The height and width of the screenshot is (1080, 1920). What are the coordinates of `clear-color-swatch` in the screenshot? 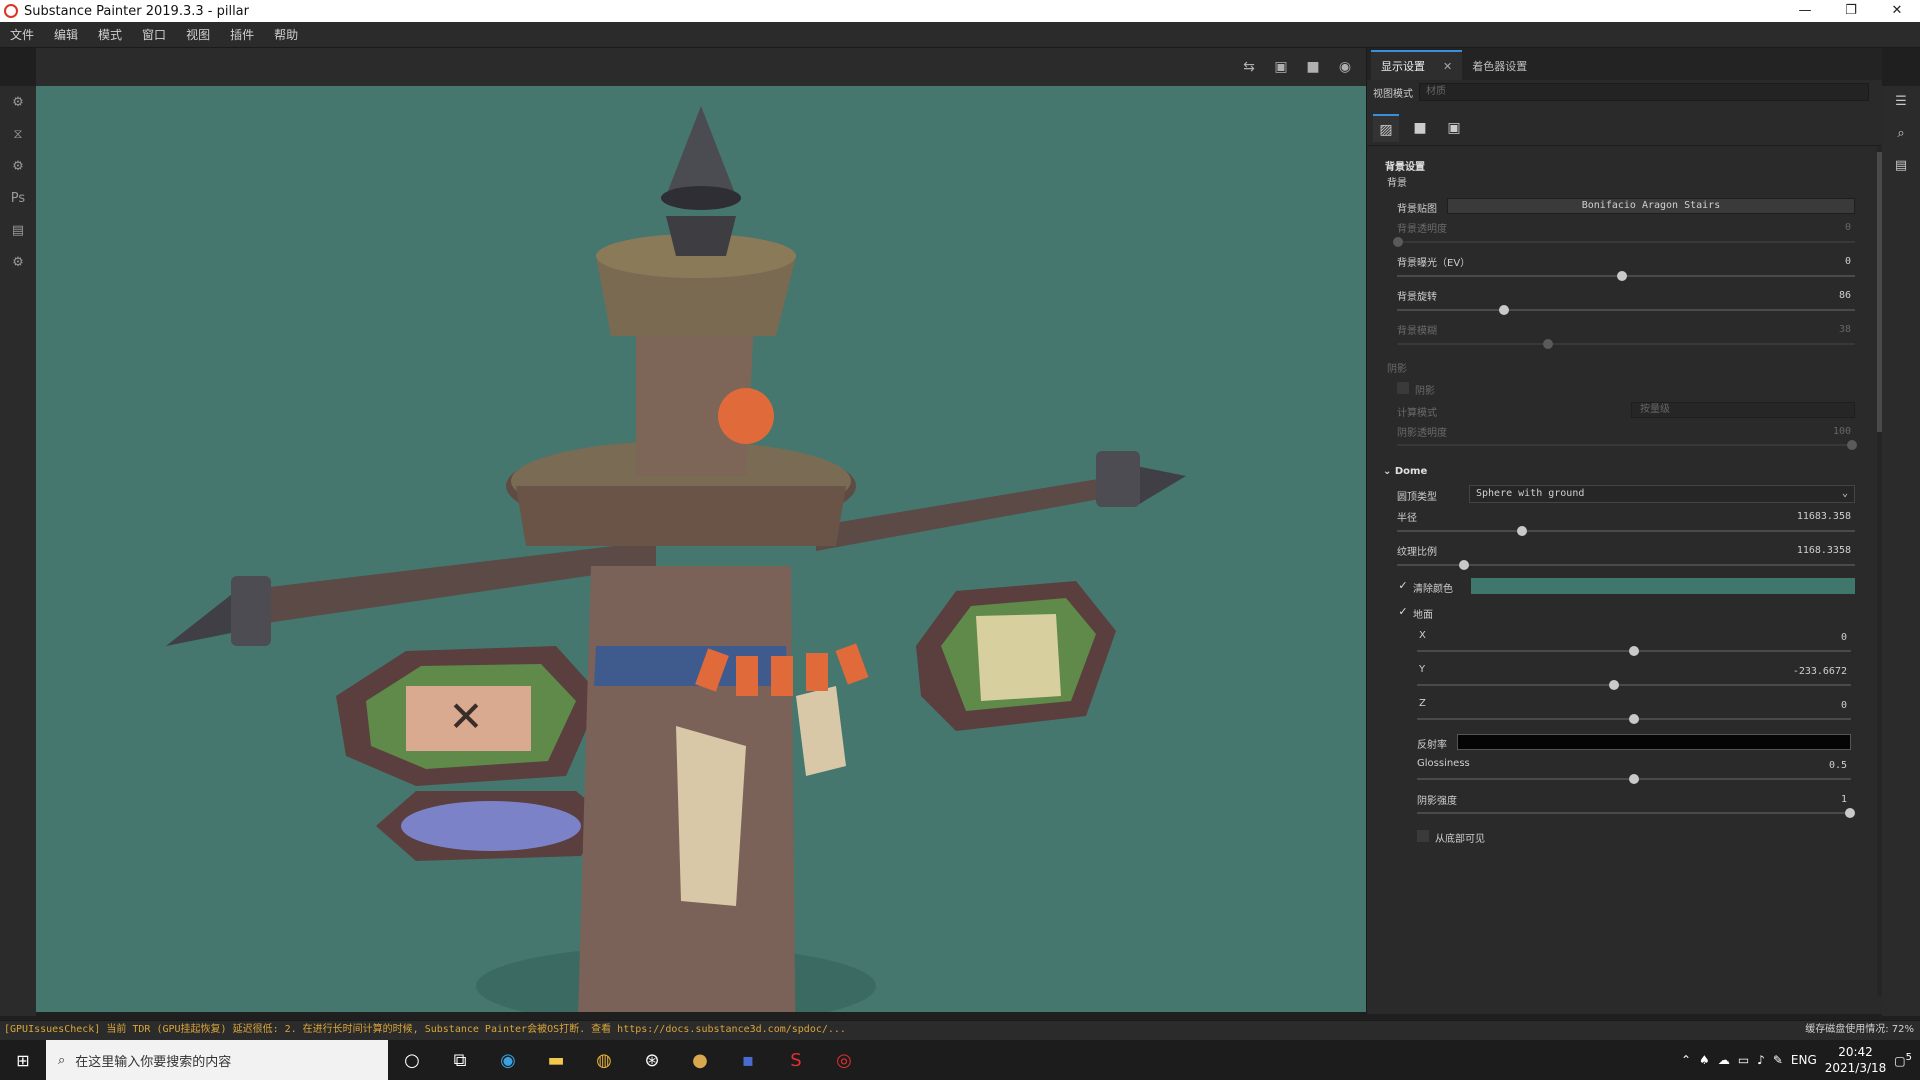 It's located at (1663, 586).